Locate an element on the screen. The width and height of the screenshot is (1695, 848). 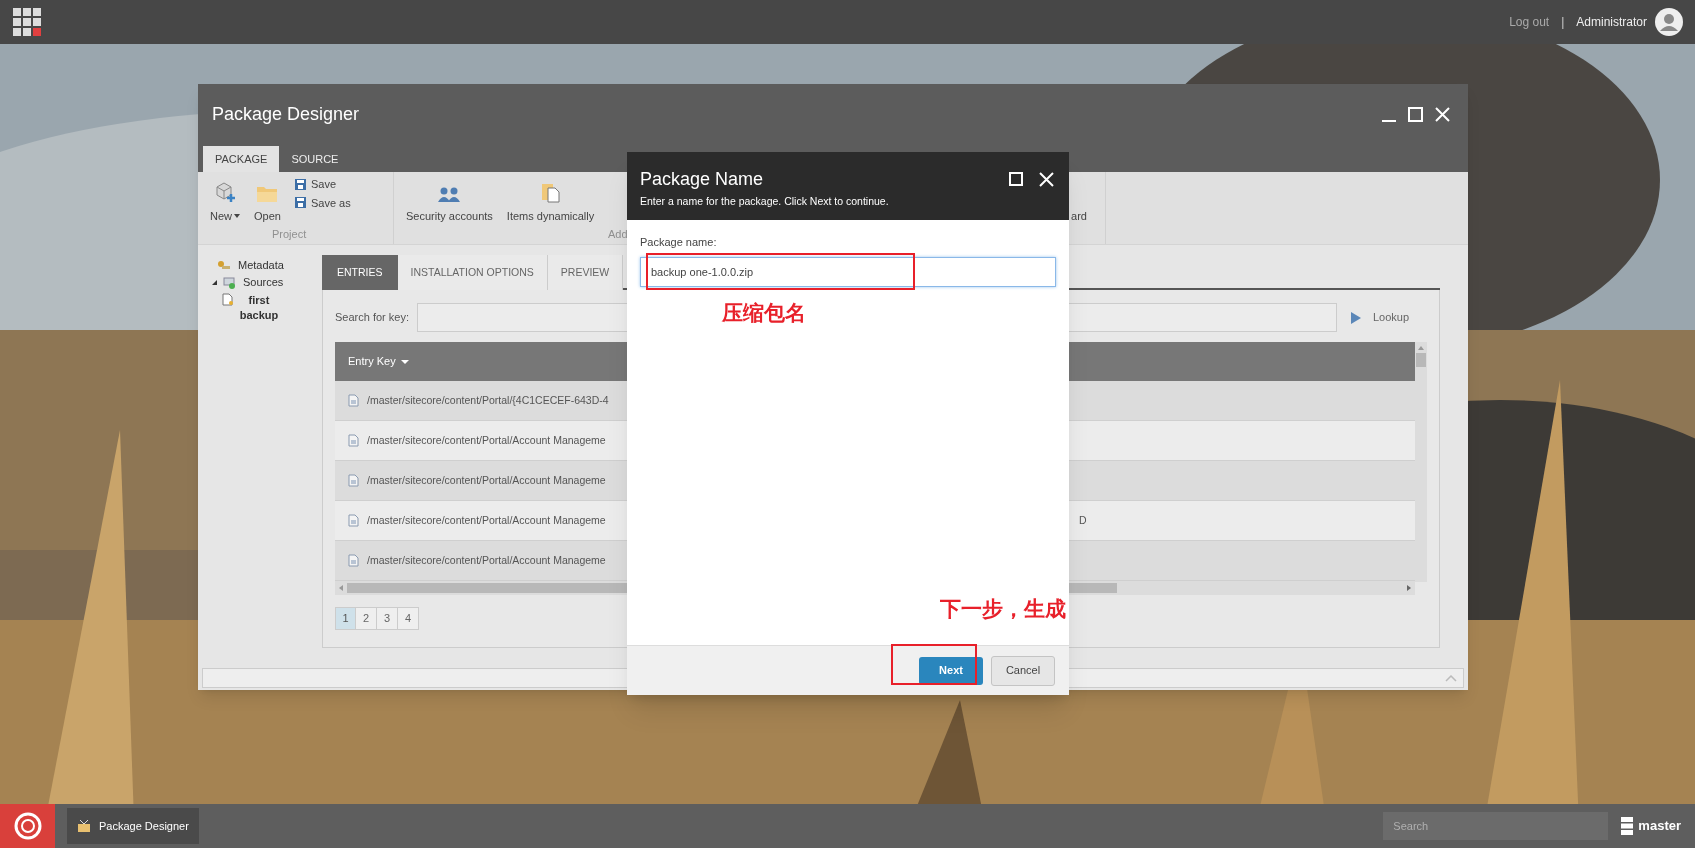
taskbar-app-button: Package Designer is located at coordinates (133, 826).